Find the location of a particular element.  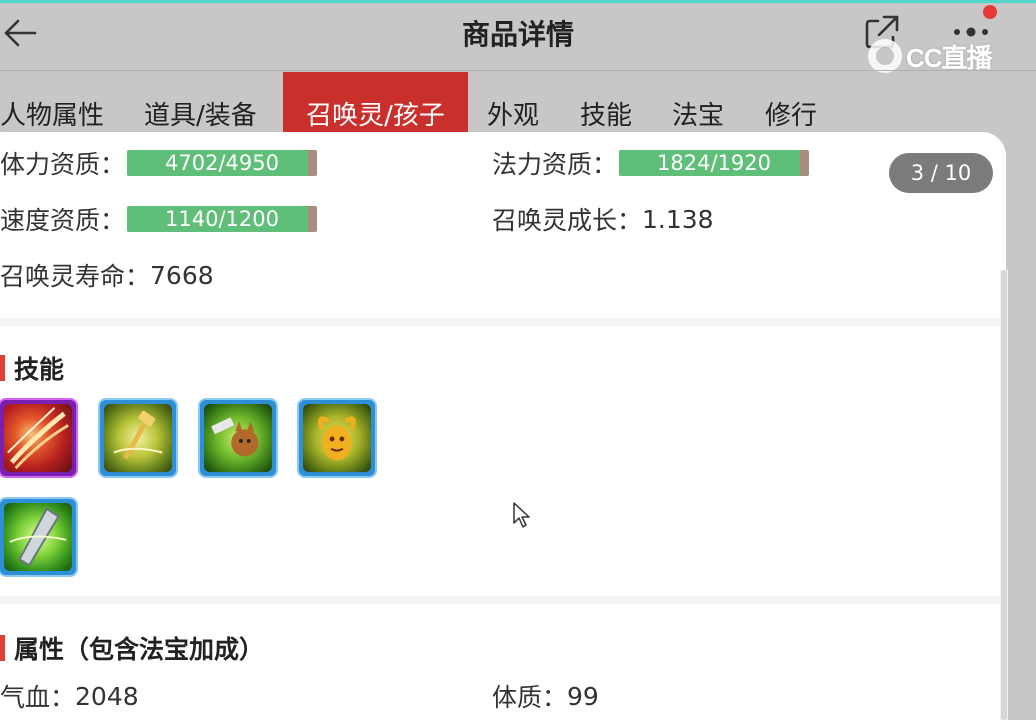

skill-icon-golden-demon is located at coordinates (337, 438).